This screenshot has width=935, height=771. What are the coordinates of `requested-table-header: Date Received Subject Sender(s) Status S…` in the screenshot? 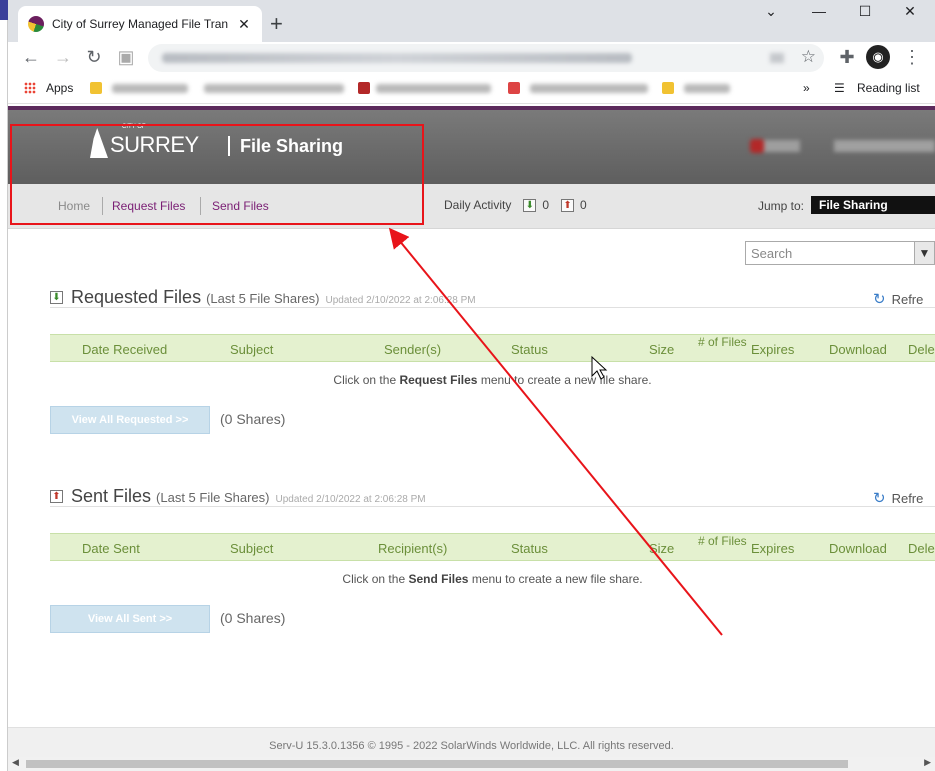 It's located at (492, 348).